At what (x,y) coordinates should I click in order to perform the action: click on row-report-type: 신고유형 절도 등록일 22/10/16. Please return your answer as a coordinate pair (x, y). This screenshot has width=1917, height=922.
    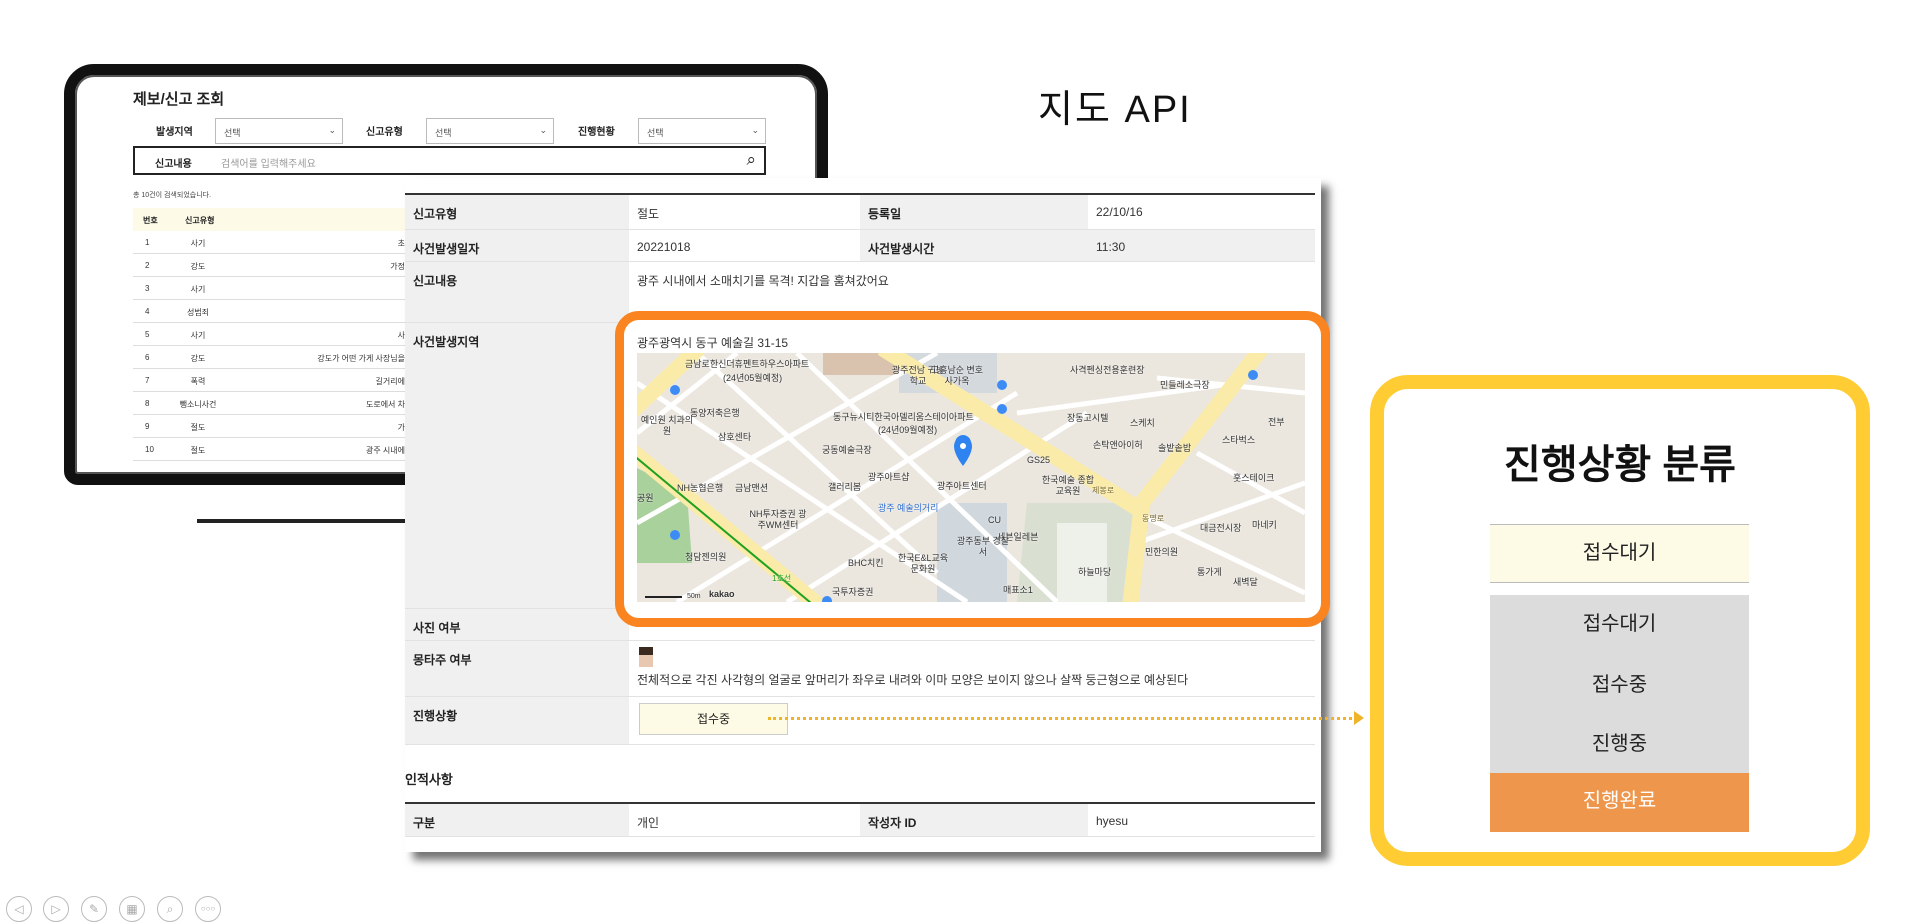
    Looking at the image, I should click on (860, 212).